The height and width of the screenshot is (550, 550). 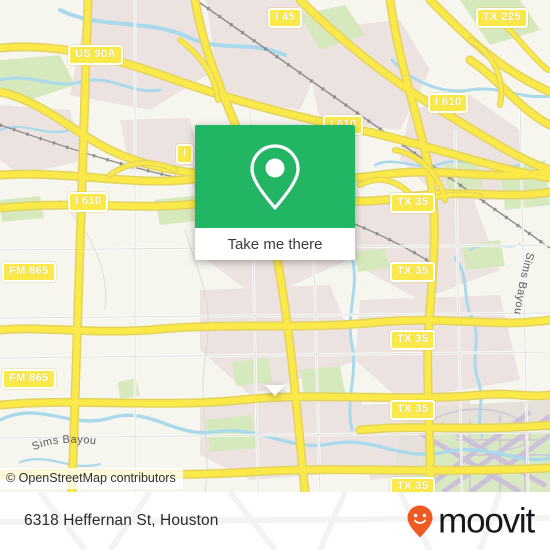 What do you see at coordinates (486, 521) in the screenshot?
I see `moovit-wordmark: moovit` at bounding box center [486, 521].